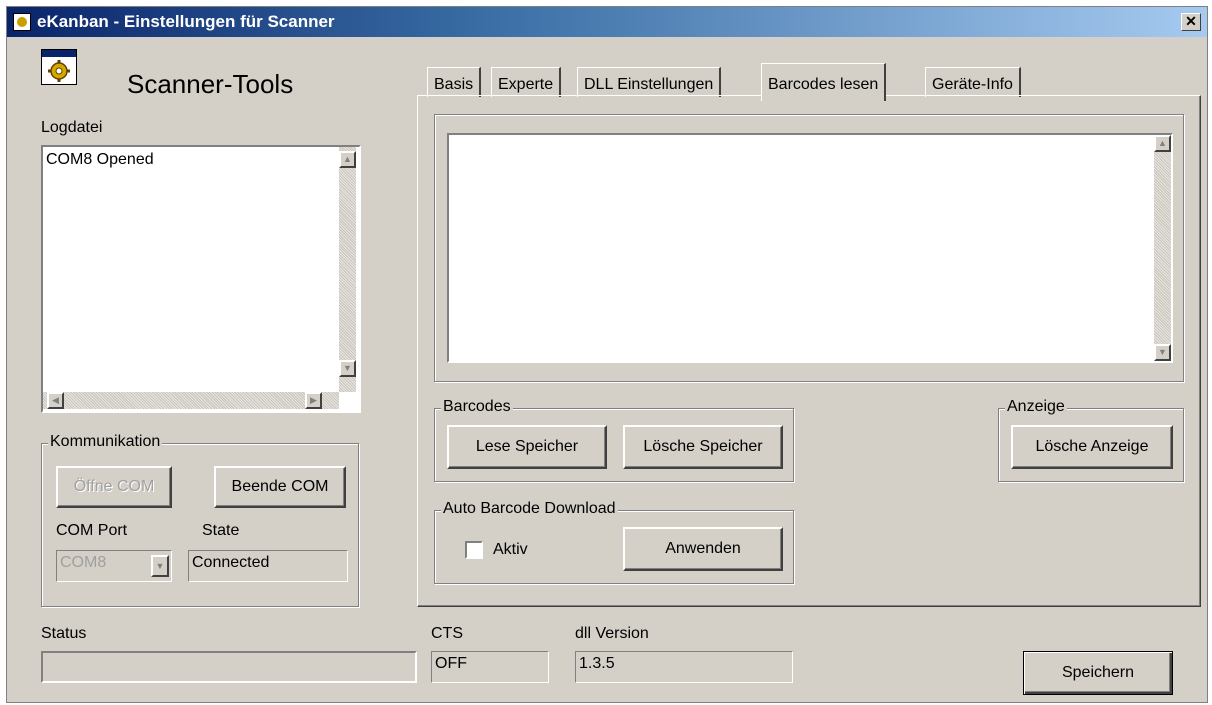  I want to click on auto-download-group: Auto Barcode Download Aktiv Anwenden, so click(614, 542).